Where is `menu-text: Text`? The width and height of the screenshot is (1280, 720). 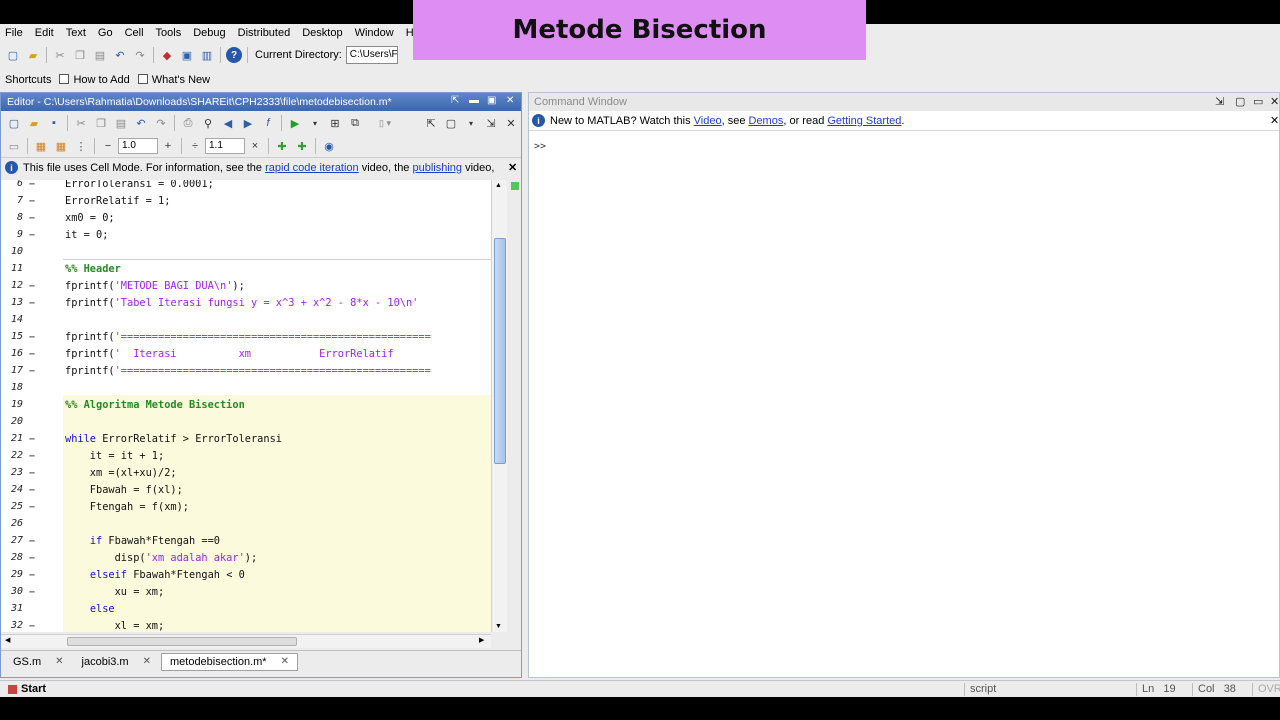
menu-text: Text is located at coordinates (76, 33).